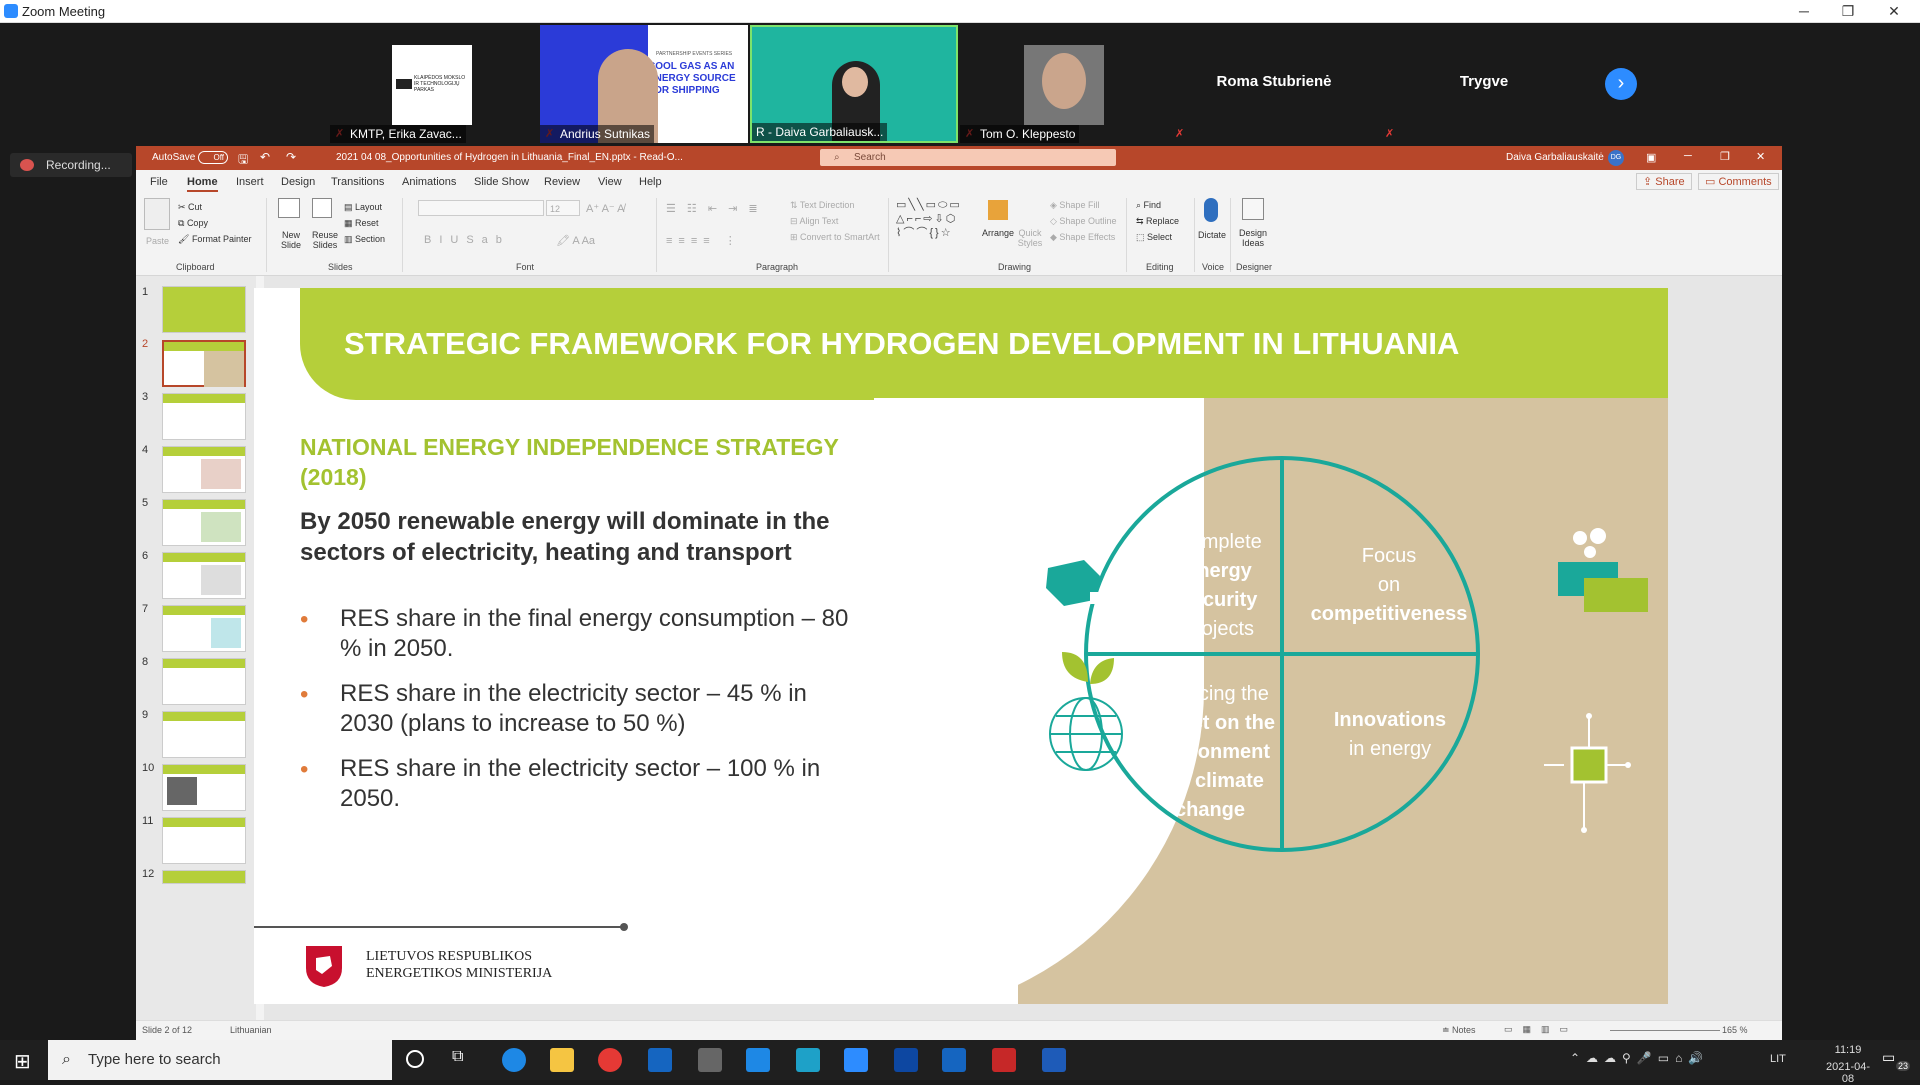 Image resolution: width=1920 pixels, height=1085 pixels. Describe the element at coordinates (265, 157) in the screenshot. I see `undo-icon: ↶` at that location.